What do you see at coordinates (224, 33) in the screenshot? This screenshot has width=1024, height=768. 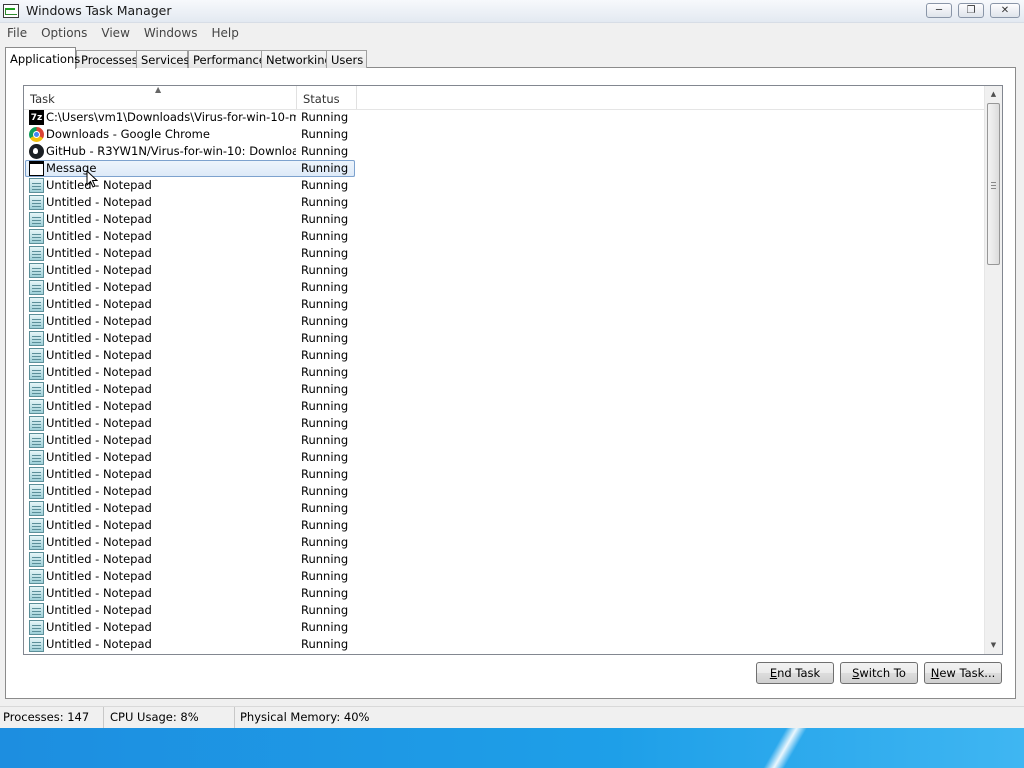 I see `menu-help: Help` at bounding box center [224, 33].